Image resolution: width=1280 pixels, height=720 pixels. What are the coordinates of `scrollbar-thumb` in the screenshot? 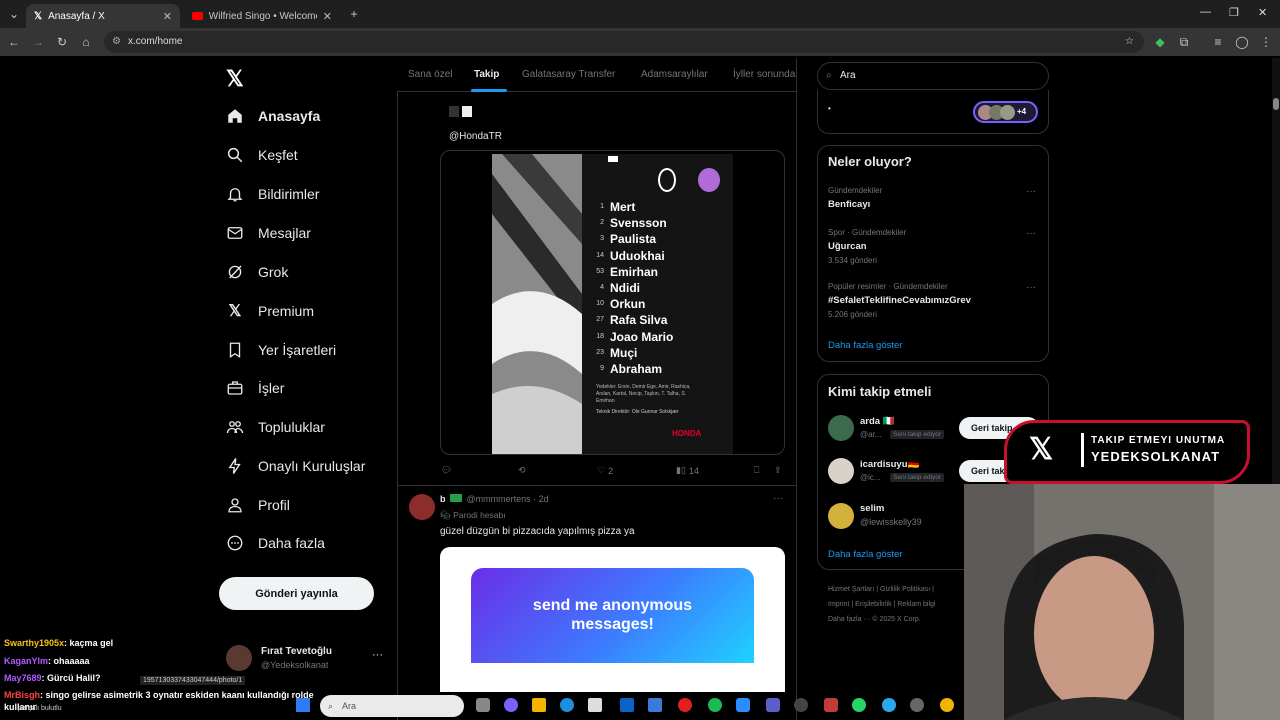 It's located at (1276, 104).